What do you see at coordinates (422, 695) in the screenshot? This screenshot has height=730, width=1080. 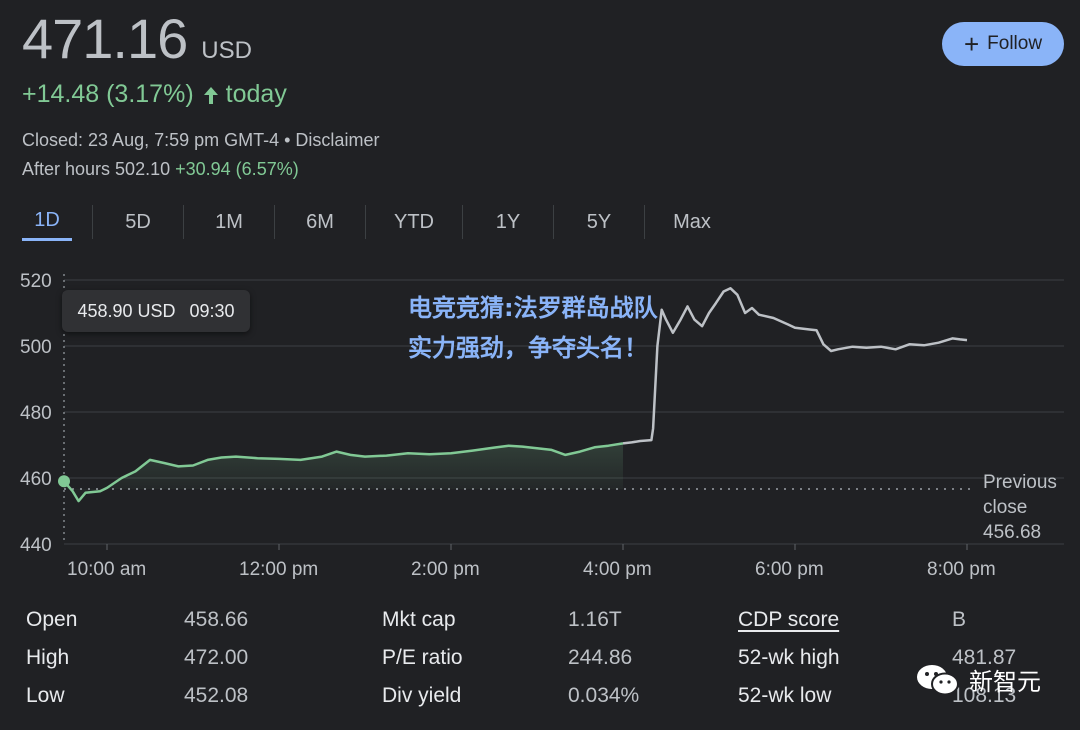 I see `stat-label-div-yield: Div yield` at bounding box center [422, 695].